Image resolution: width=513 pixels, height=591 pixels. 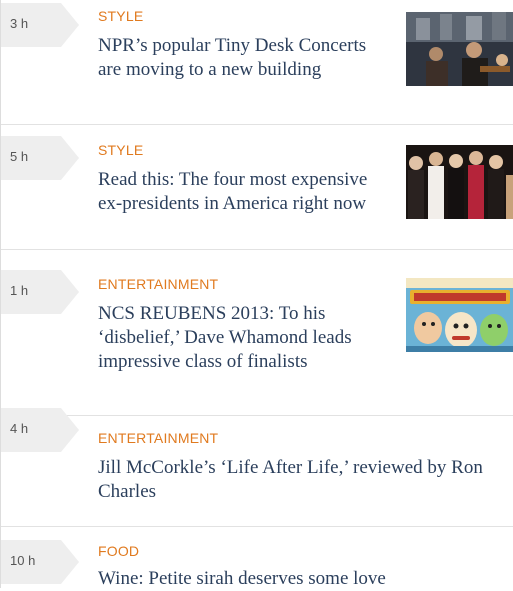 I want to click on reuben-awards-cartoon-image, so click(x=459, y=315).